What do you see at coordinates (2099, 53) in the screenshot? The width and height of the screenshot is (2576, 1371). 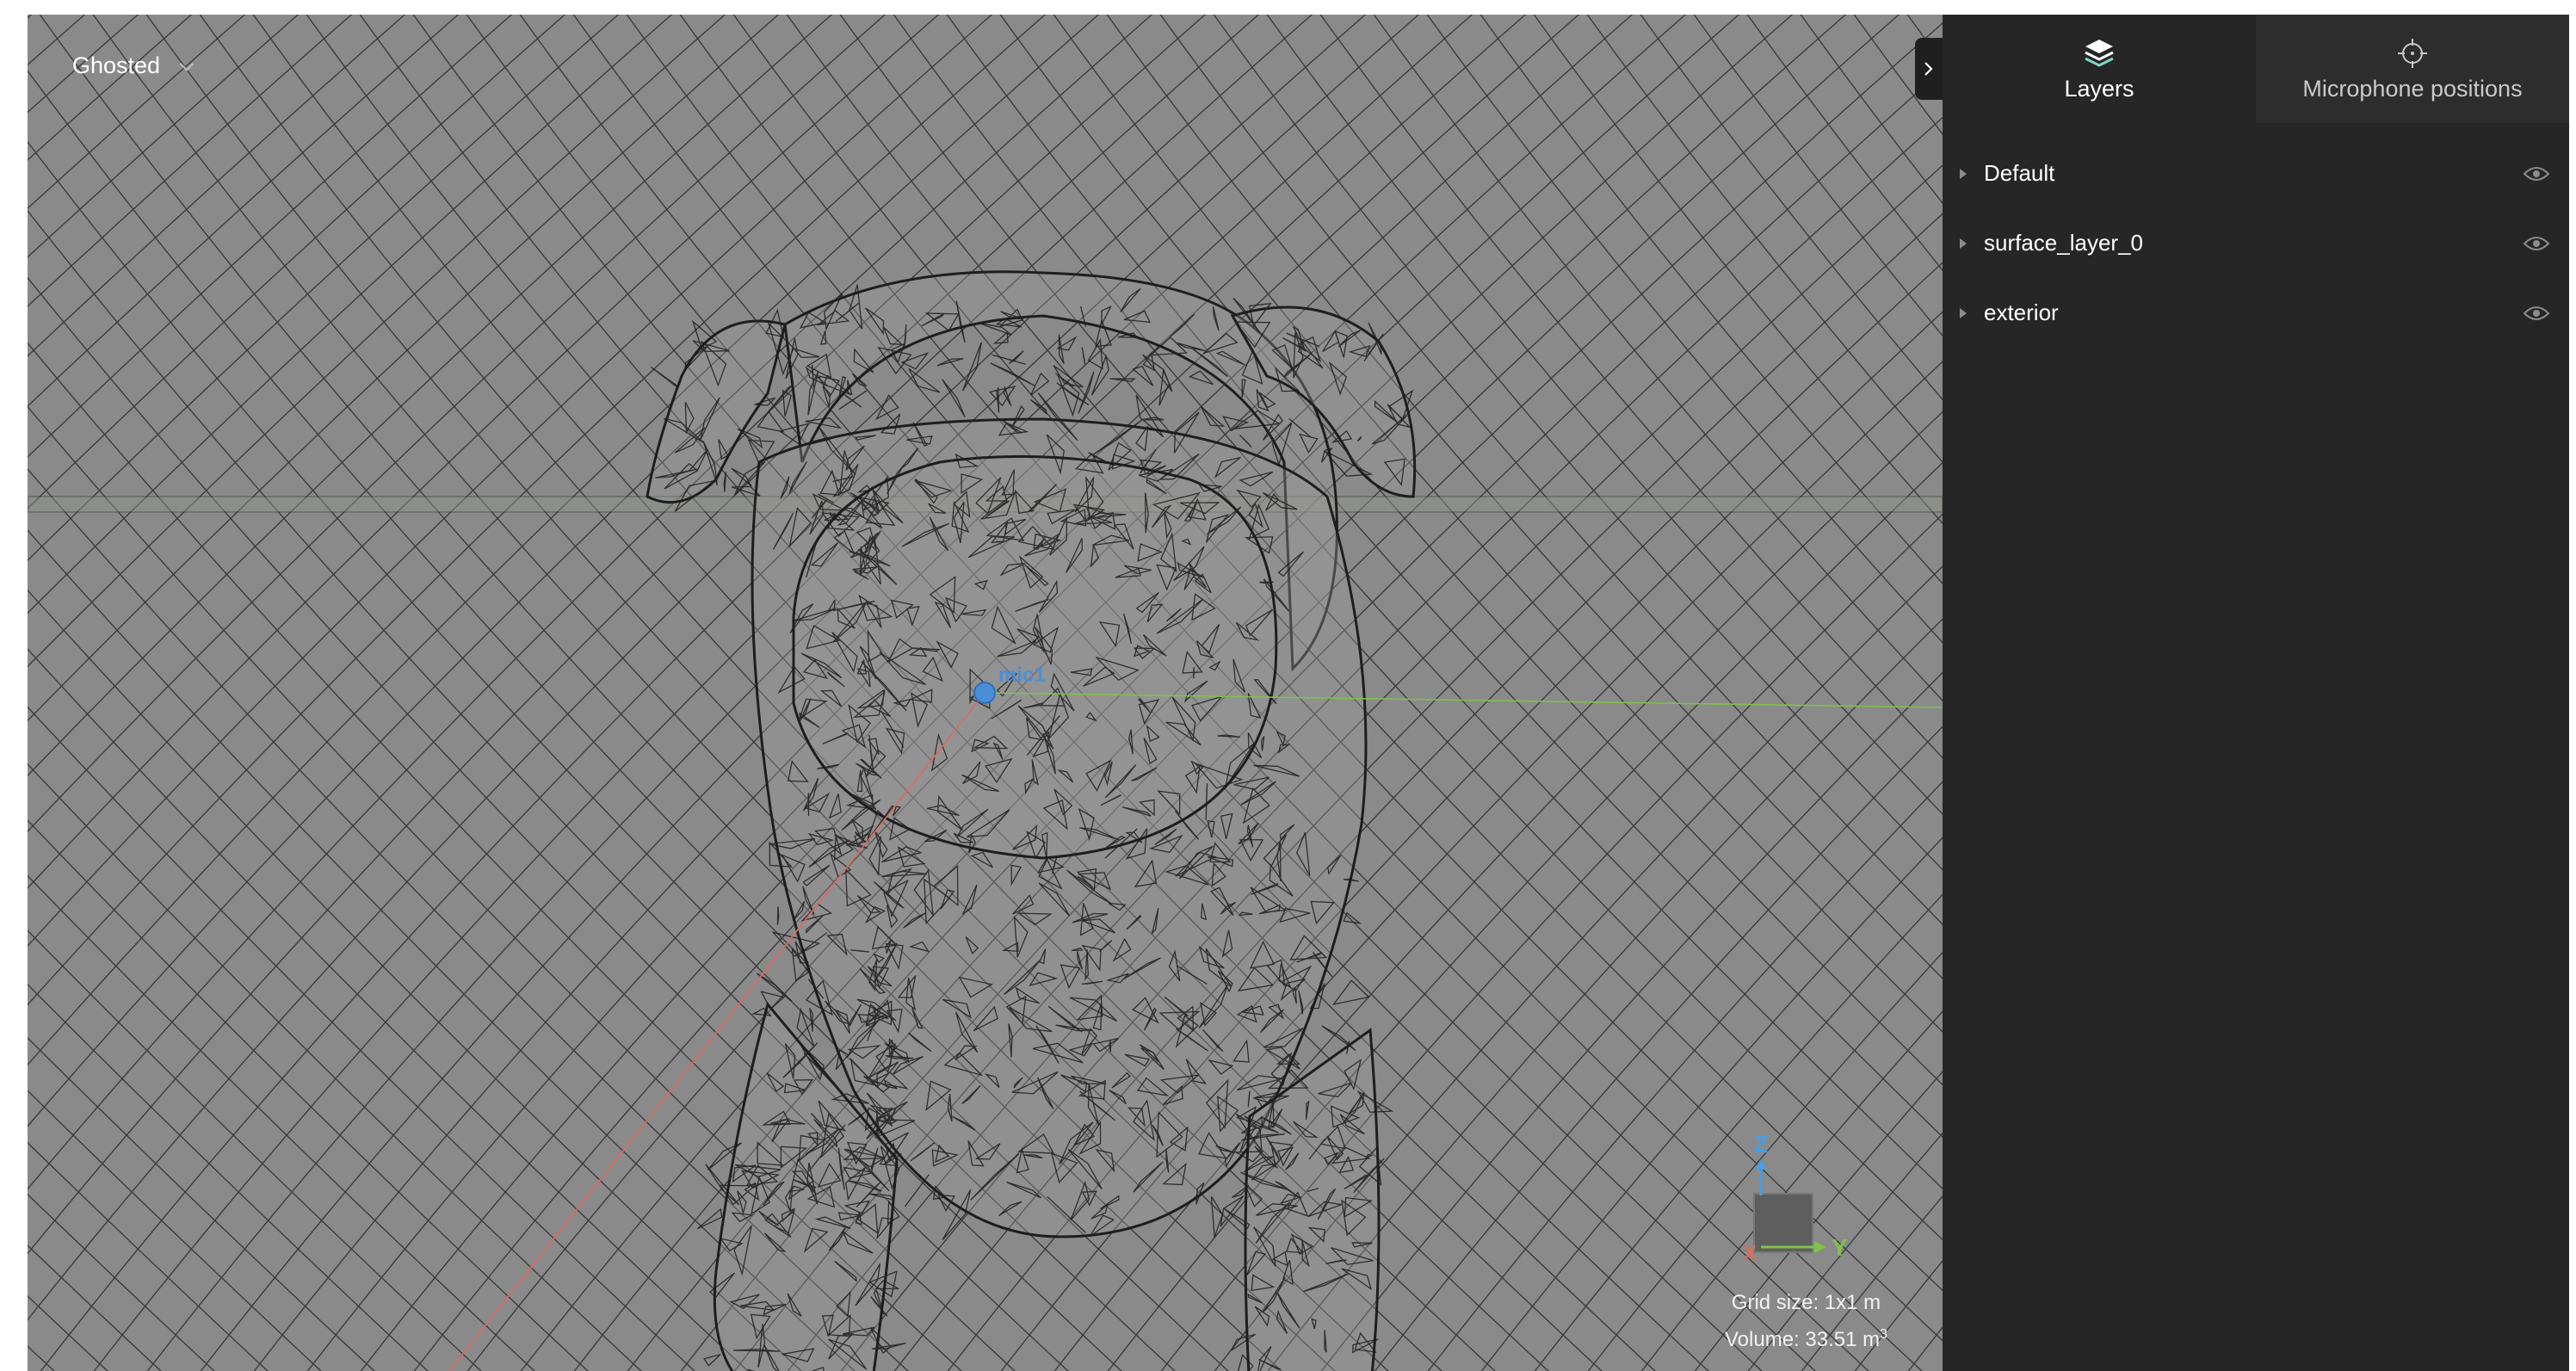 I see `layers-icon` at bounding box center [2099, 53].